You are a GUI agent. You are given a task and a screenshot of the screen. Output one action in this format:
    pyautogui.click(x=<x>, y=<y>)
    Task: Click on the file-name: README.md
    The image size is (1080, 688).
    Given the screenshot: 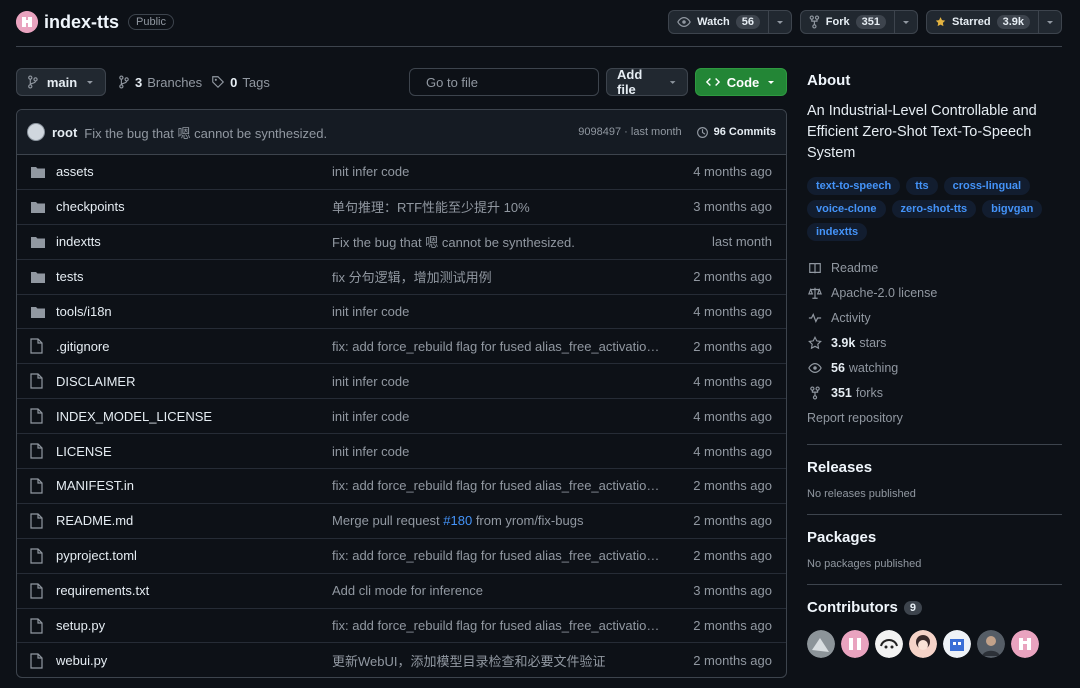 What is the action you would take?
    pyautogui.click(x=194, y=520)
    